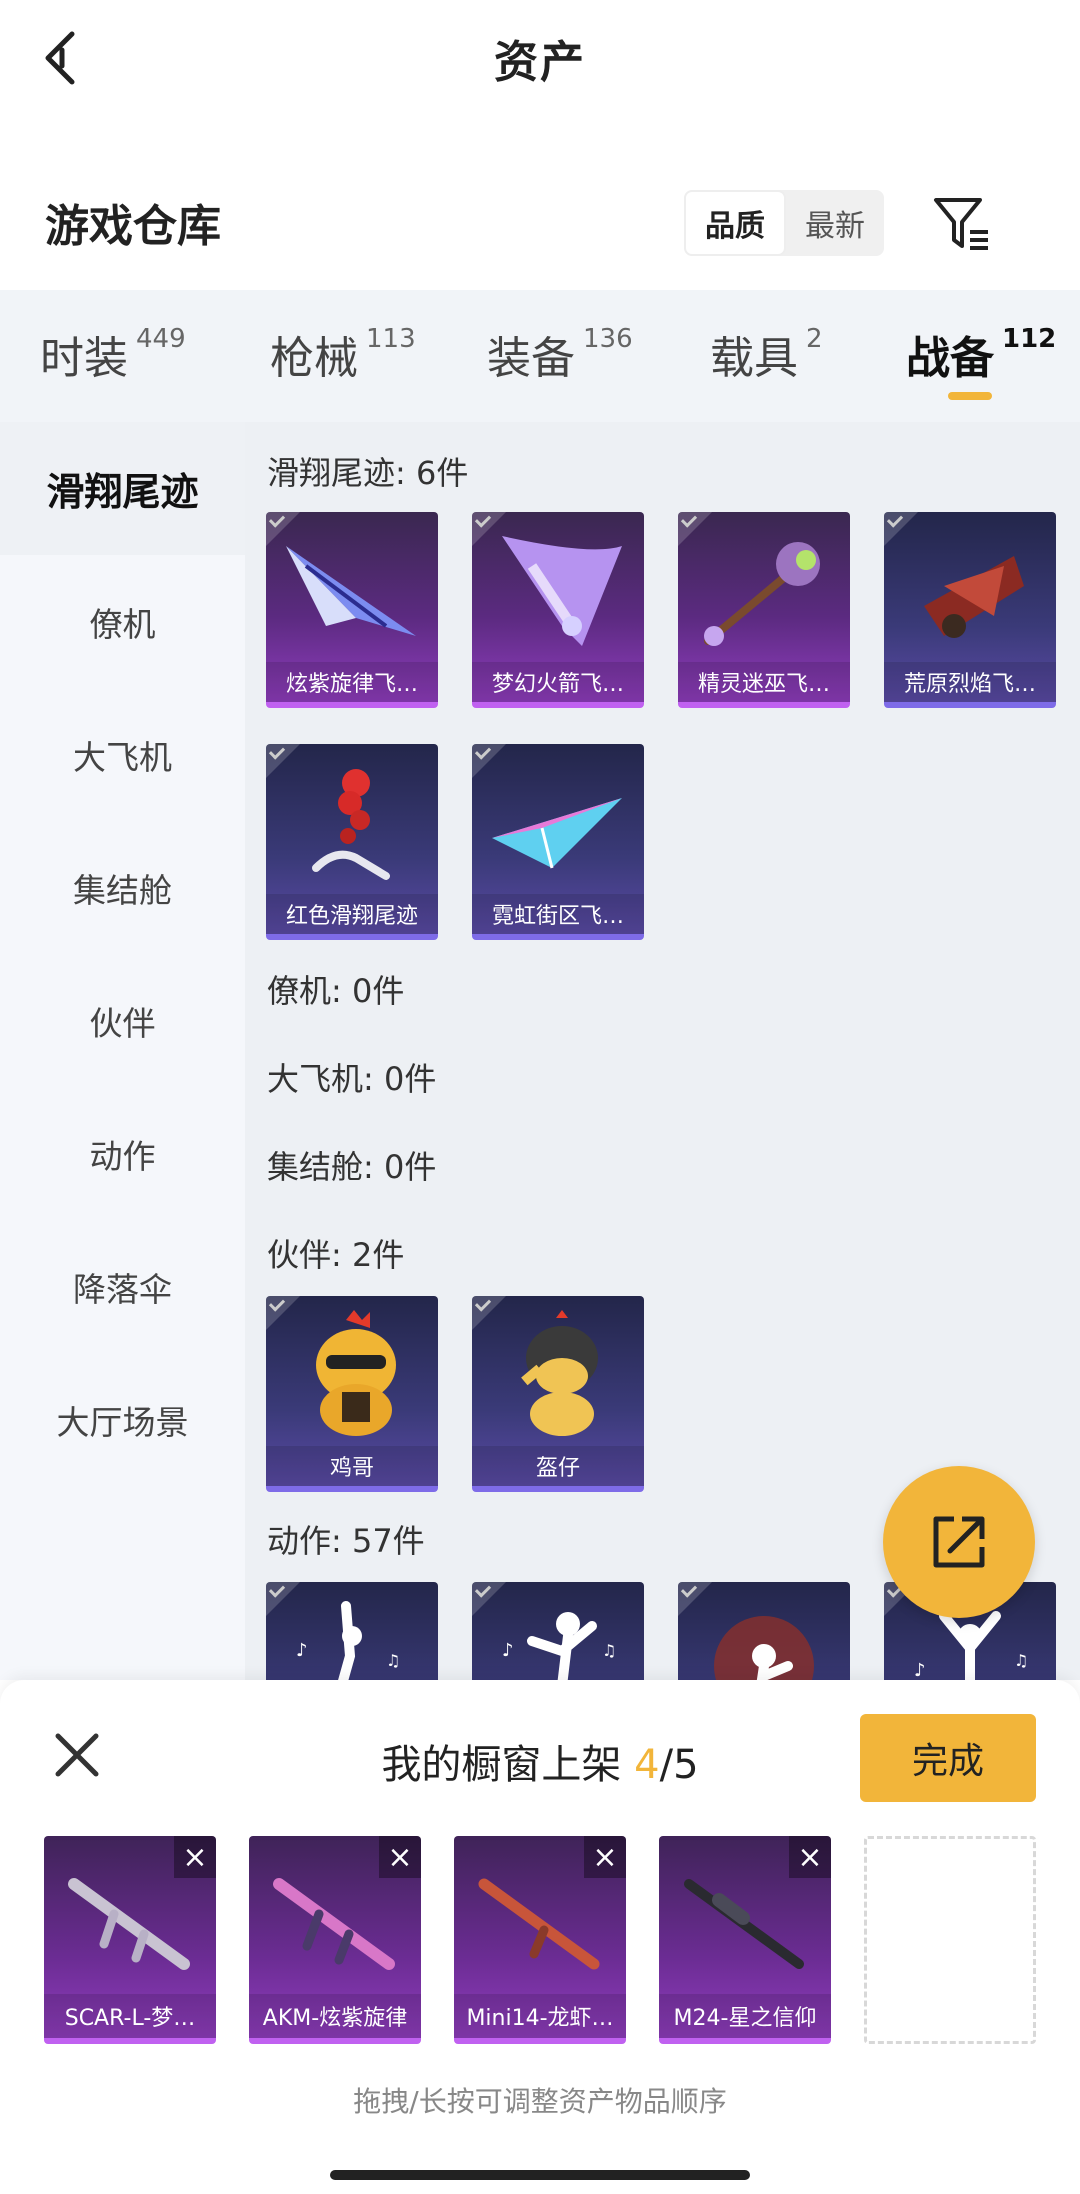  I want to click on sidebar-item-big-plane: 大飞机, so click(122, 754).